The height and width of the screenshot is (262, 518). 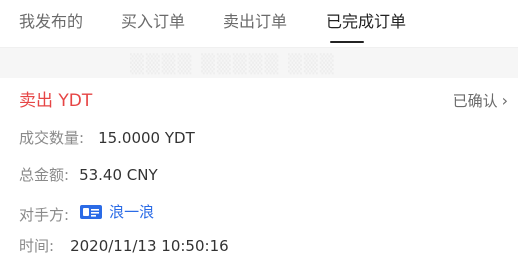 What do you see at coordinates (366, 22) in the screenshot?
I see `tab-completed-orders: 已完成订单` at bounding box center [366, 22].